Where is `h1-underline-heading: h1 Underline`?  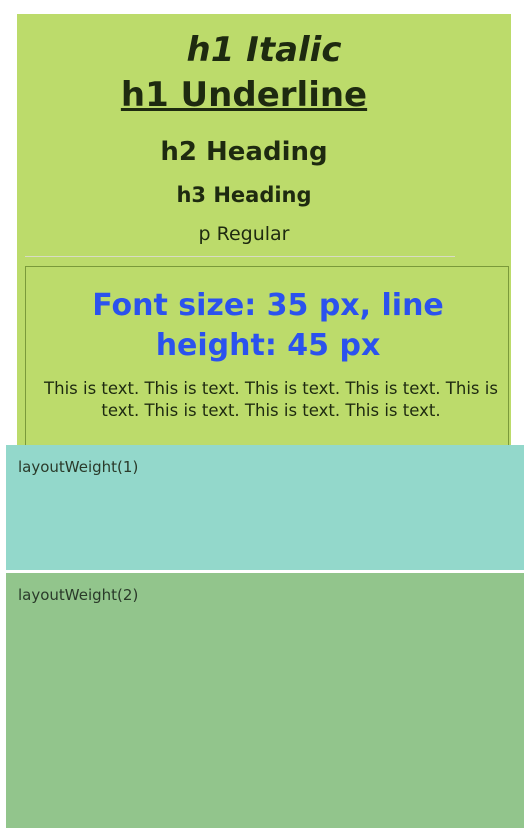 h1-underline-heading: h1 Underline is located at coordinates (244, 95).